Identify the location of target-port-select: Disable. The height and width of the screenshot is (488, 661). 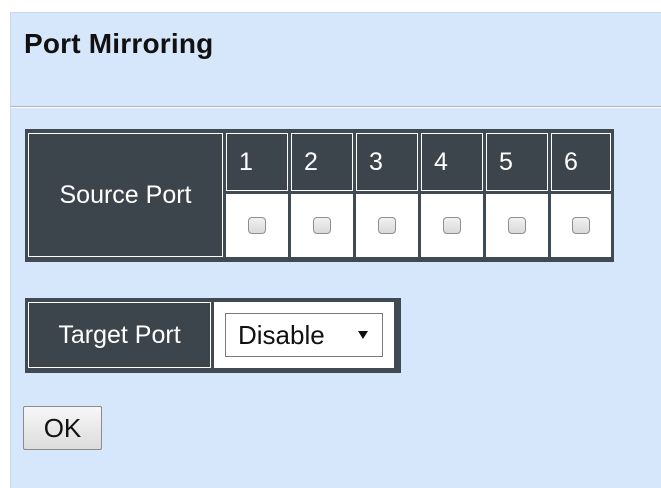
(304, 335).